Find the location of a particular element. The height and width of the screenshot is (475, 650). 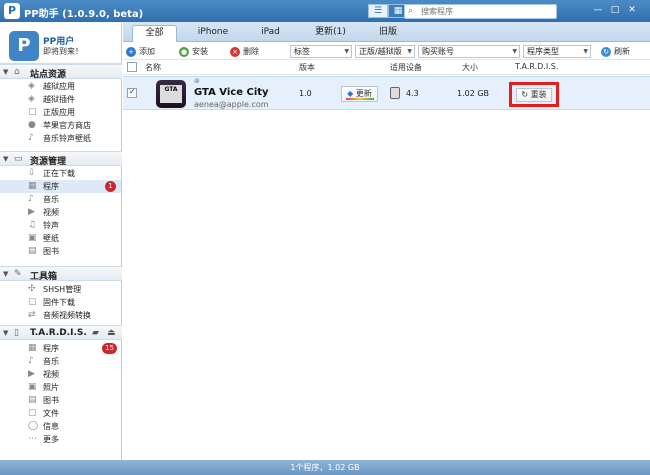

update-button: ◆ 更新 is located at coordinates (359, 94).